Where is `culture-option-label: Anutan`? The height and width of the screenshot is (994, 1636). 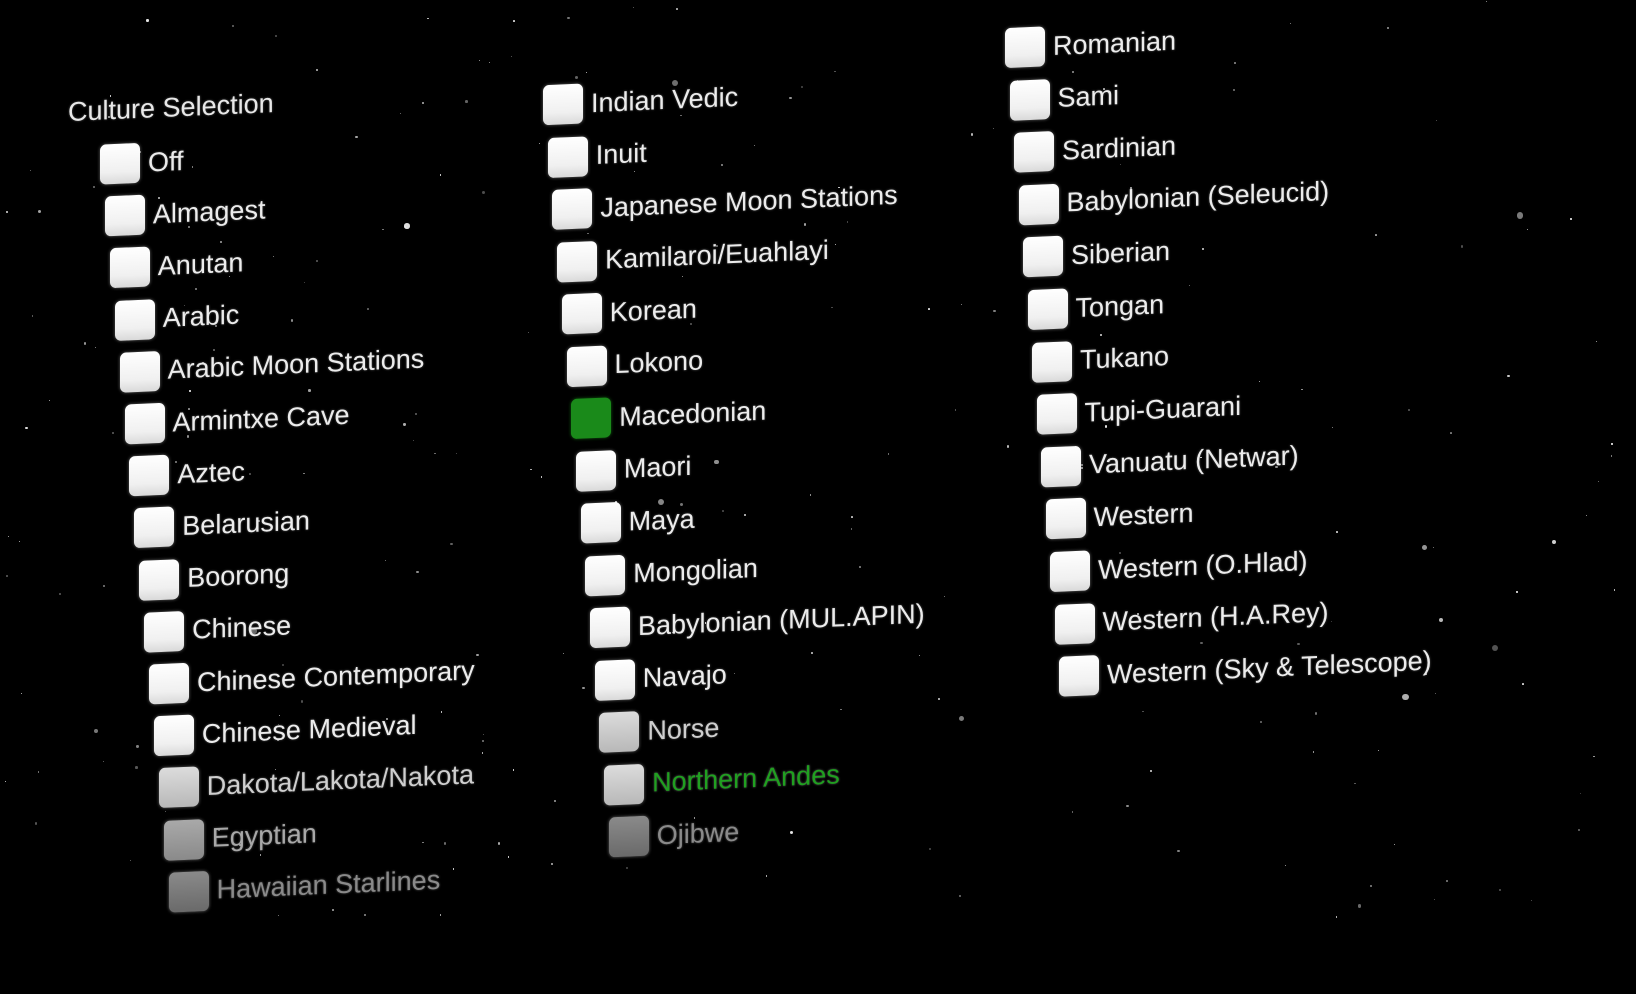
culture-option-label: Anutan is located at coordinates (200, 264).